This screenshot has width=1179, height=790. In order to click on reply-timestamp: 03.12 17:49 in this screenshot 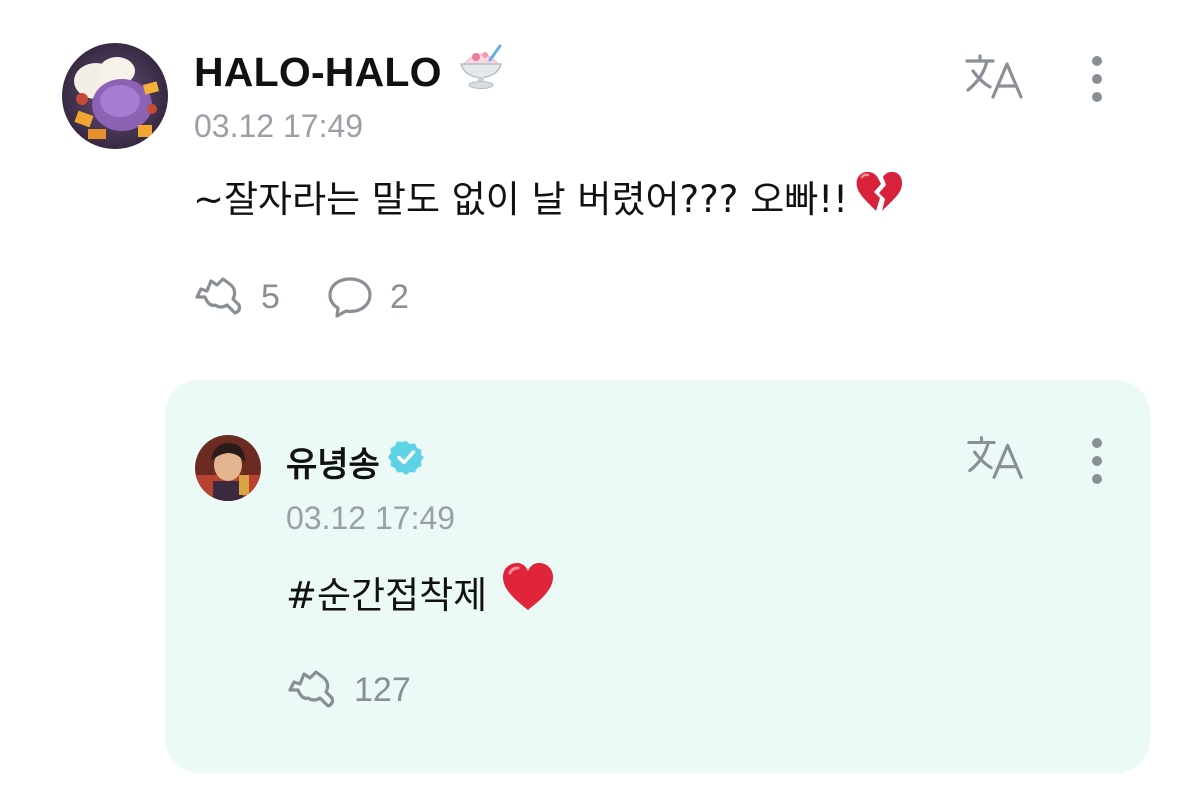, I will do `click(371, 518)`.